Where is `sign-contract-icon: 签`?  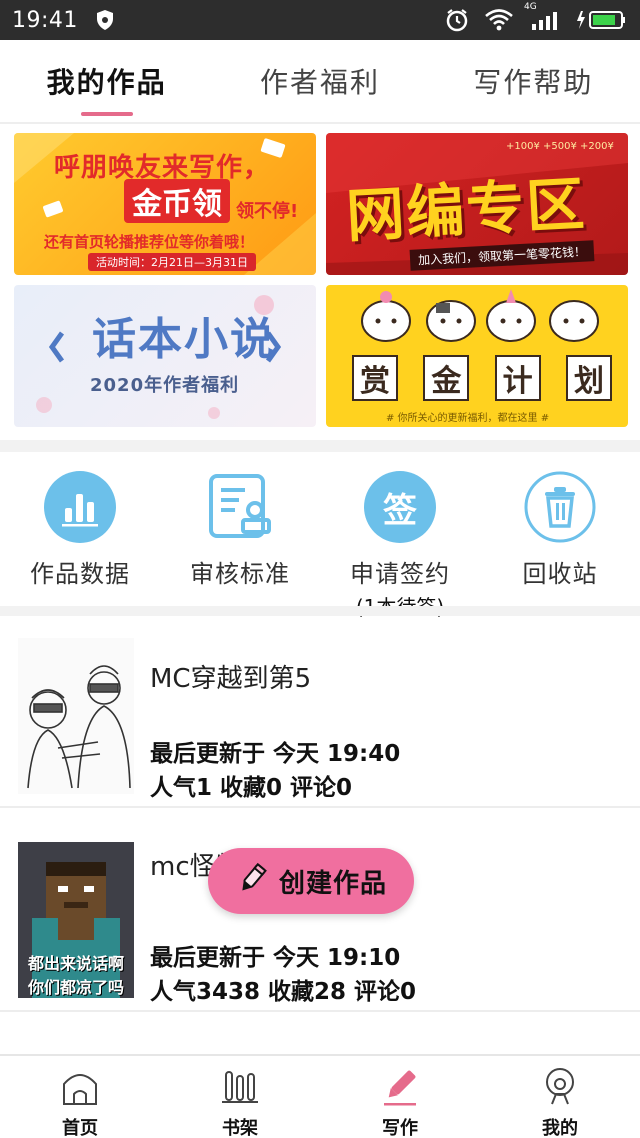 sign-contract-icon: 签 is located at coordinates (400, 507).